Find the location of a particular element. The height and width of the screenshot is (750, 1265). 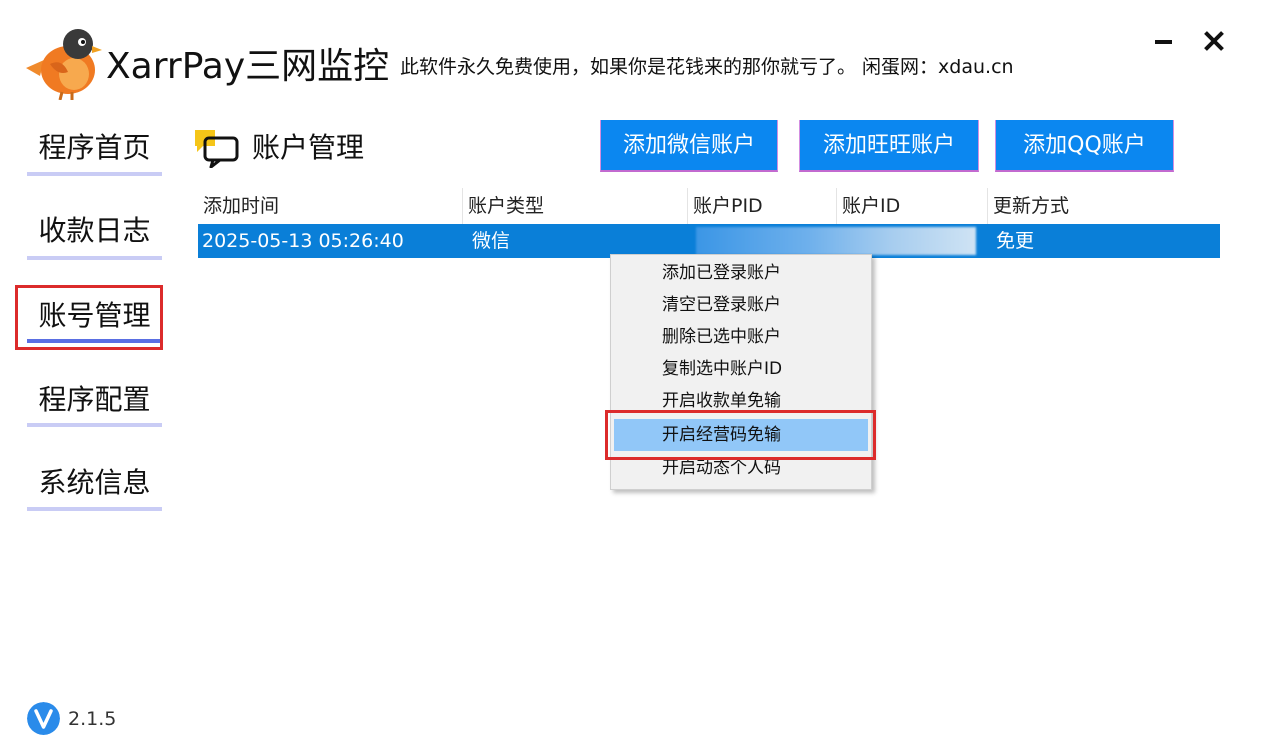

menu-item-enable-receipt-free-input: 开启收款单免输 is located at coordinates (741, 401).